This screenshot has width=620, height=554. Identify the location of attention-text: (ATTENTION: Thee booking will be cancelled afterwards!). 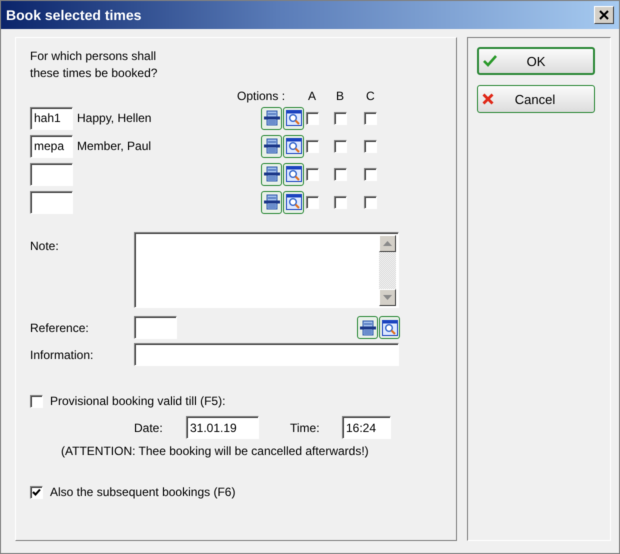
(215, 451).